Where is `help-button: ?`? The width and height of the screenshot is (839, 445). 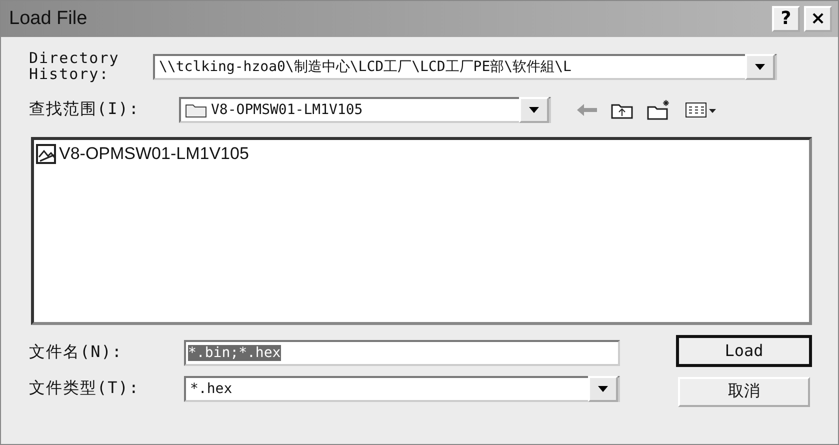 help-button: ? is located at coordinates (786, 19).